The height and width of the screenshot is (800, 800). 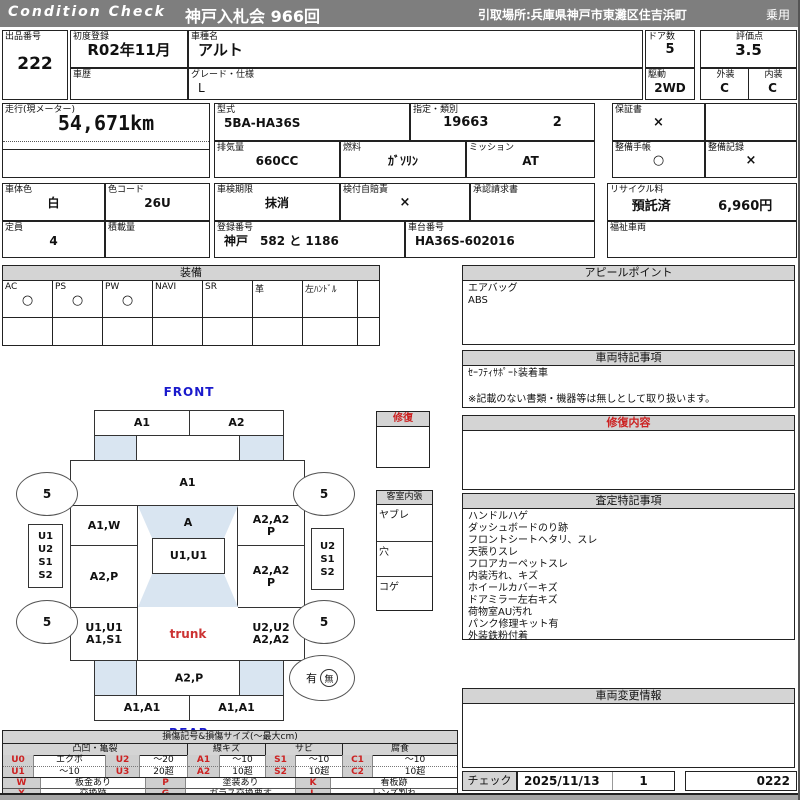 I want to click on trunk-cell: trunk, so click(x=188, y=634).